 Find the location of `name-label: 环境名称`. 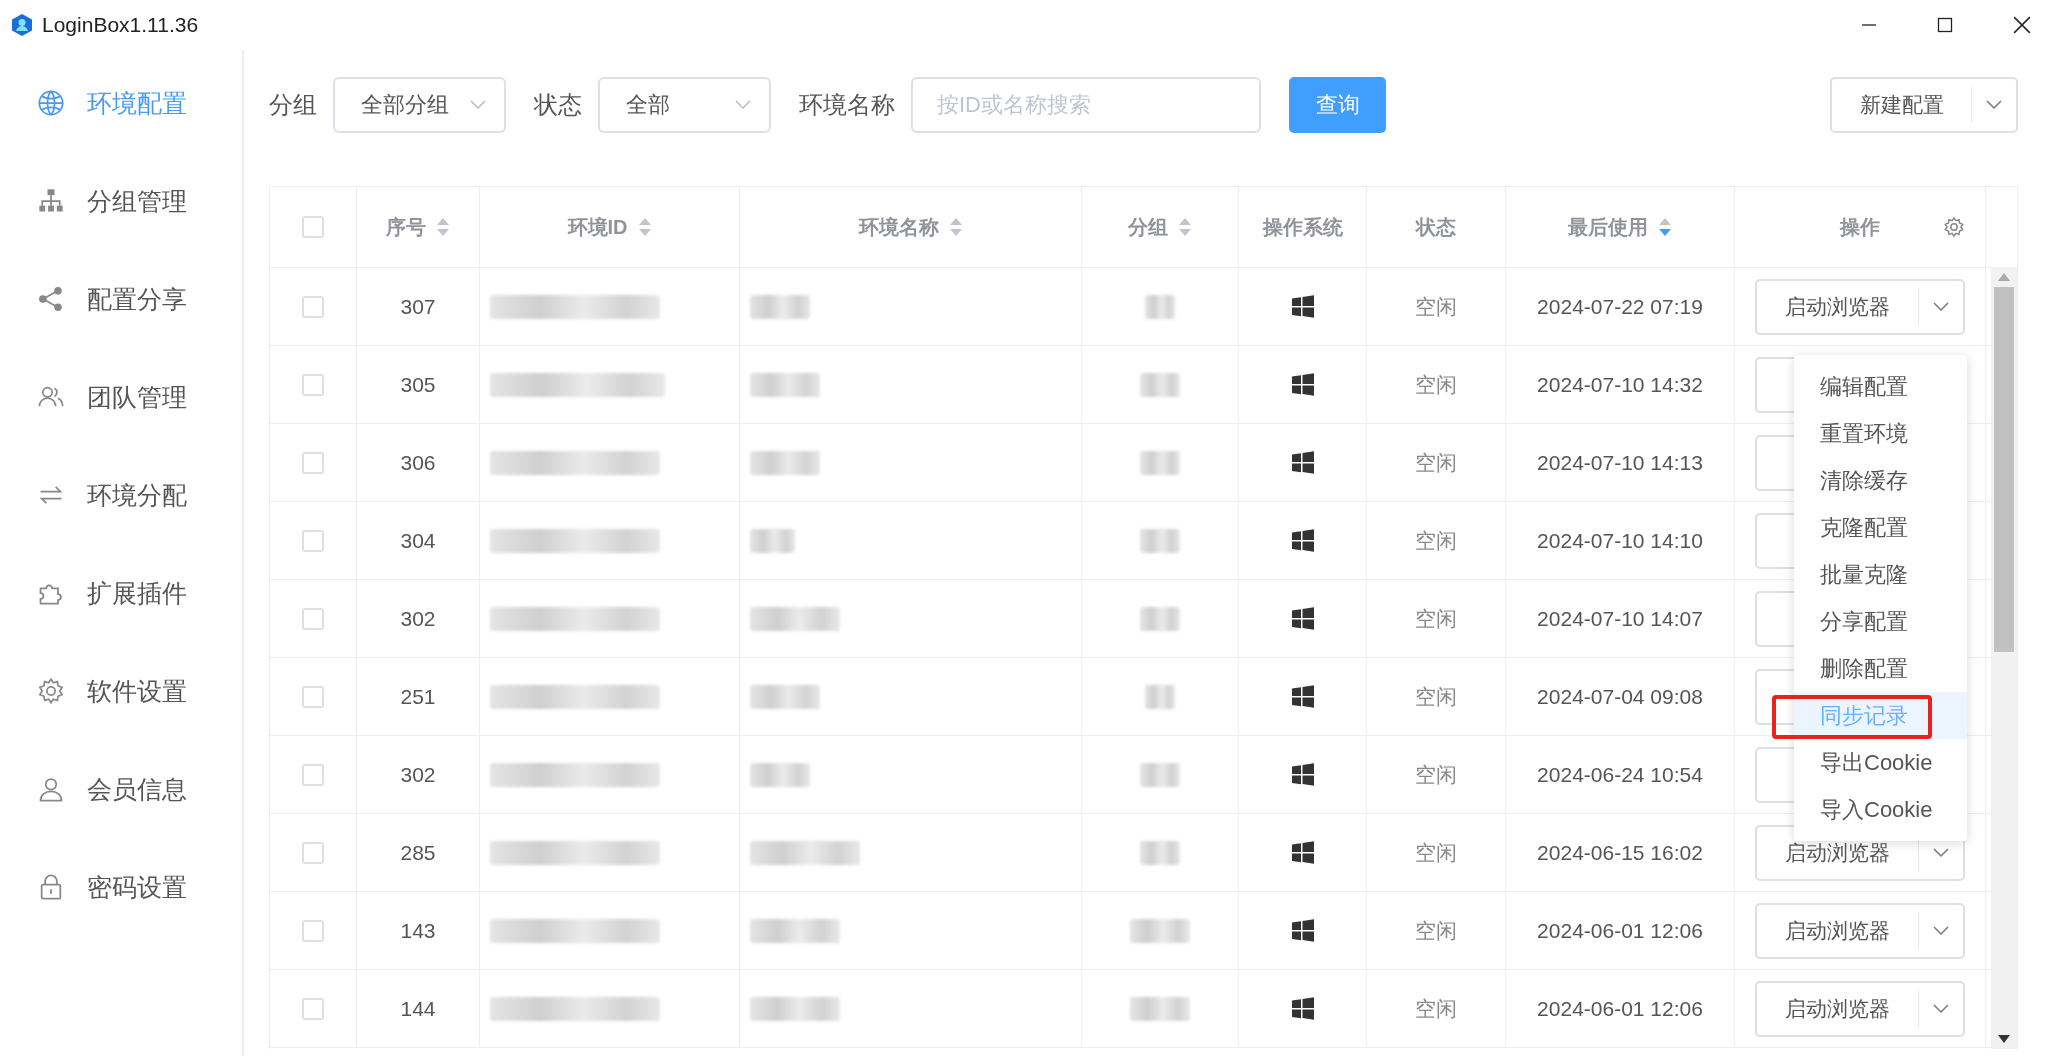

name-label: 环境名称 is located at coordinates (847, 105).